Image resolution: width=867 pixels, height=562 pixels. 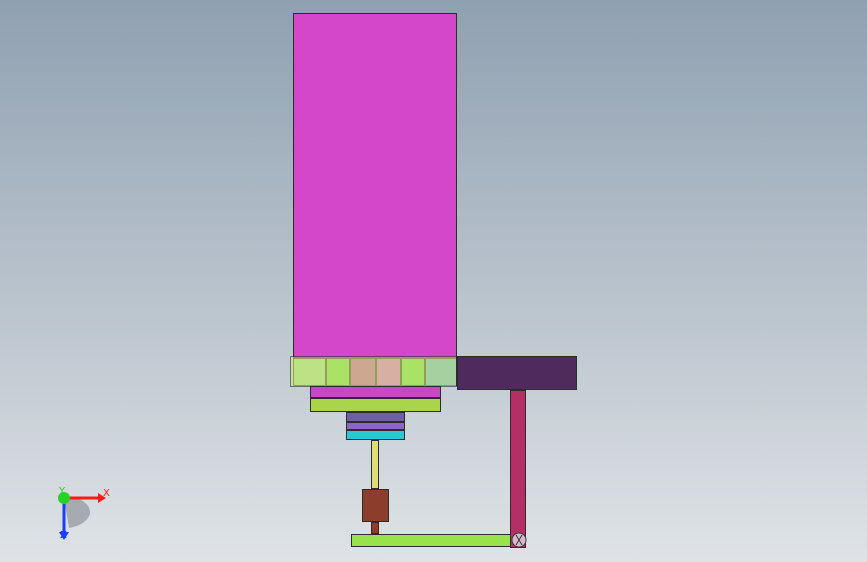 What do you see at coordinates (373, 371) in the screenshot?
I see `support-plate` at bounding box center [373, 371].